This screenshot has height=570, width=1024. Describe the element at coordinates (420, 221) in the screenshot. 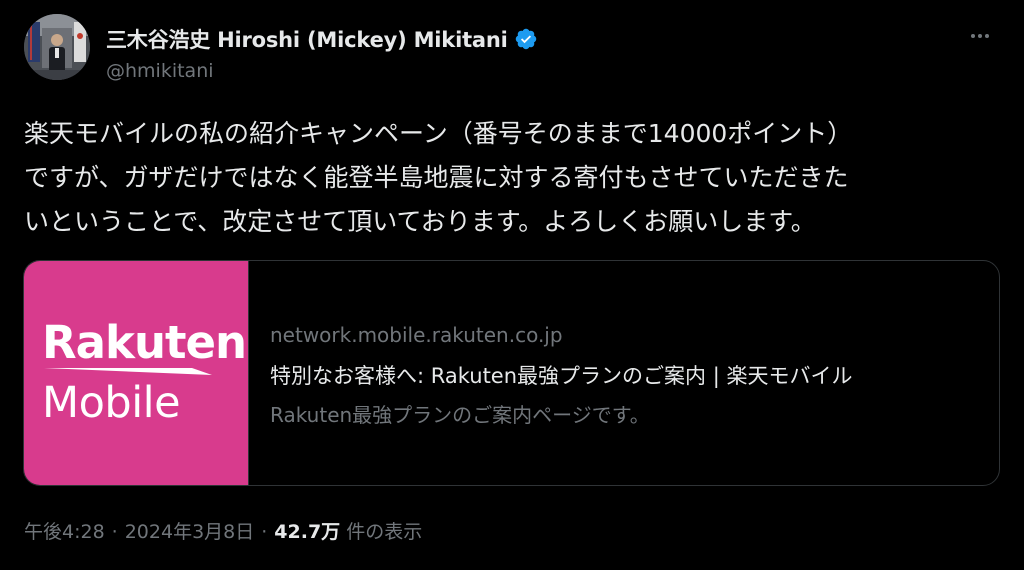

I see `tweet-text-line: いということで、改定させて頂いております。よろしくお願いします。` at that location.